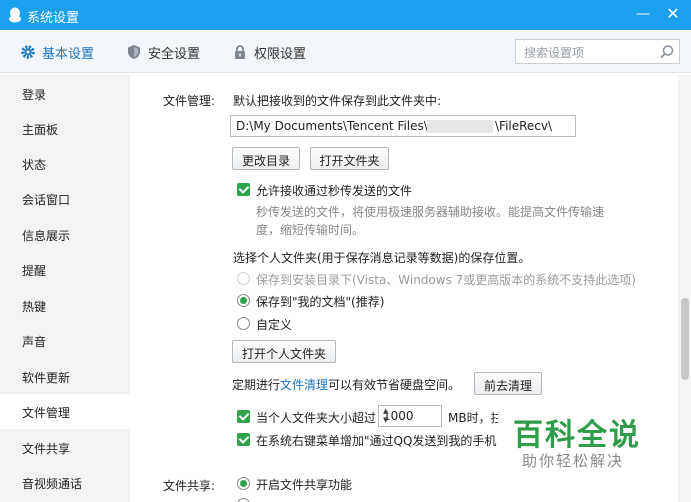  I want to click on sidebar-item-file-sharing: 文件共享, so click(65, 447).